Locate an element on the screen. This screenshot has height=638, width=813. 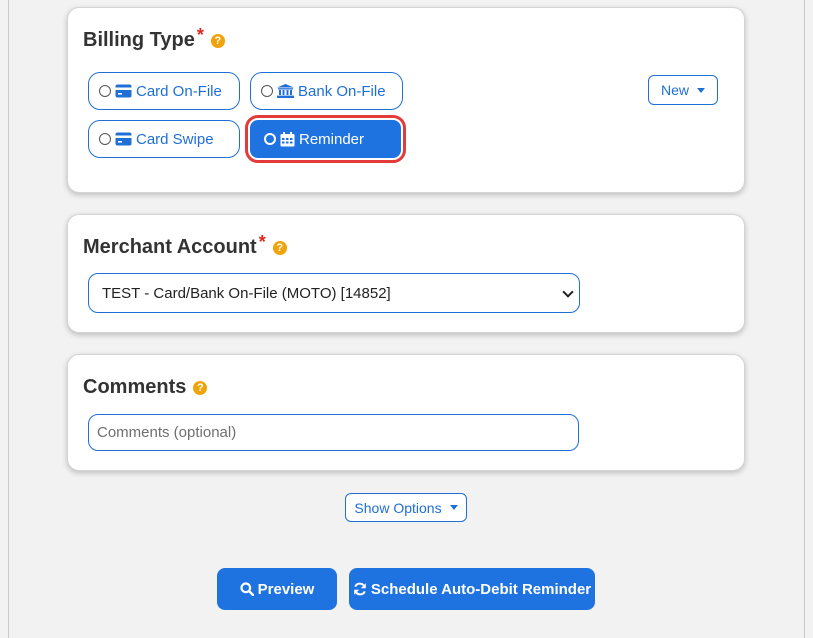
billing-option-label: Card Swipe is located at coordinates (175, 139).